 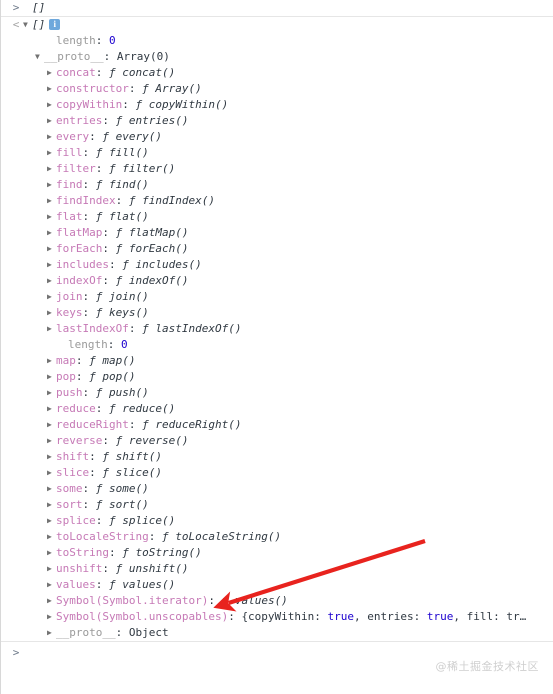 What do you see at coordinates (55, 24) in the screenshot?
I see `info-badge-icon: i` at bounding box center [55, 24].